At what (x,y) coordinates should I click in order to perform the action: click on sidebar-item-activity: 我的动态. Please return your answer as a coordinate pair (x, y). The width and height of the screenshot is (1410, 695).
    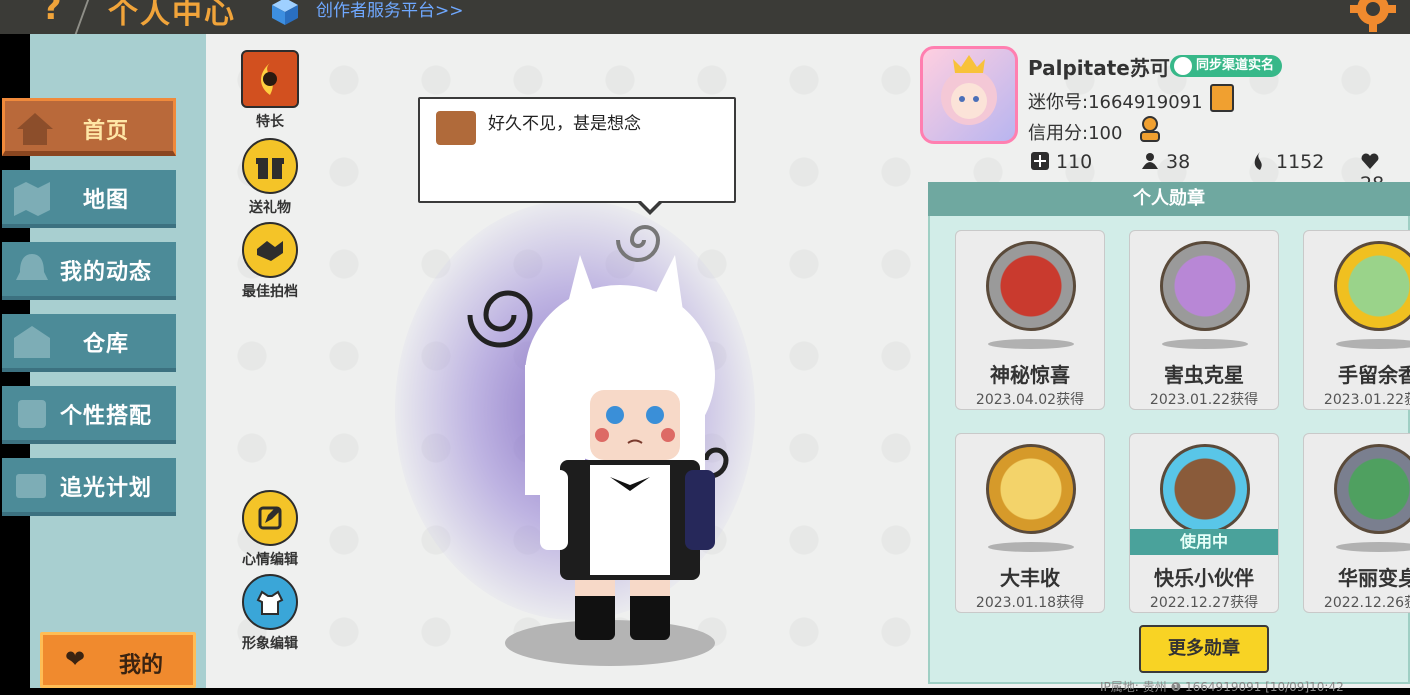
    Looking at the image, I should click on (89, 271).